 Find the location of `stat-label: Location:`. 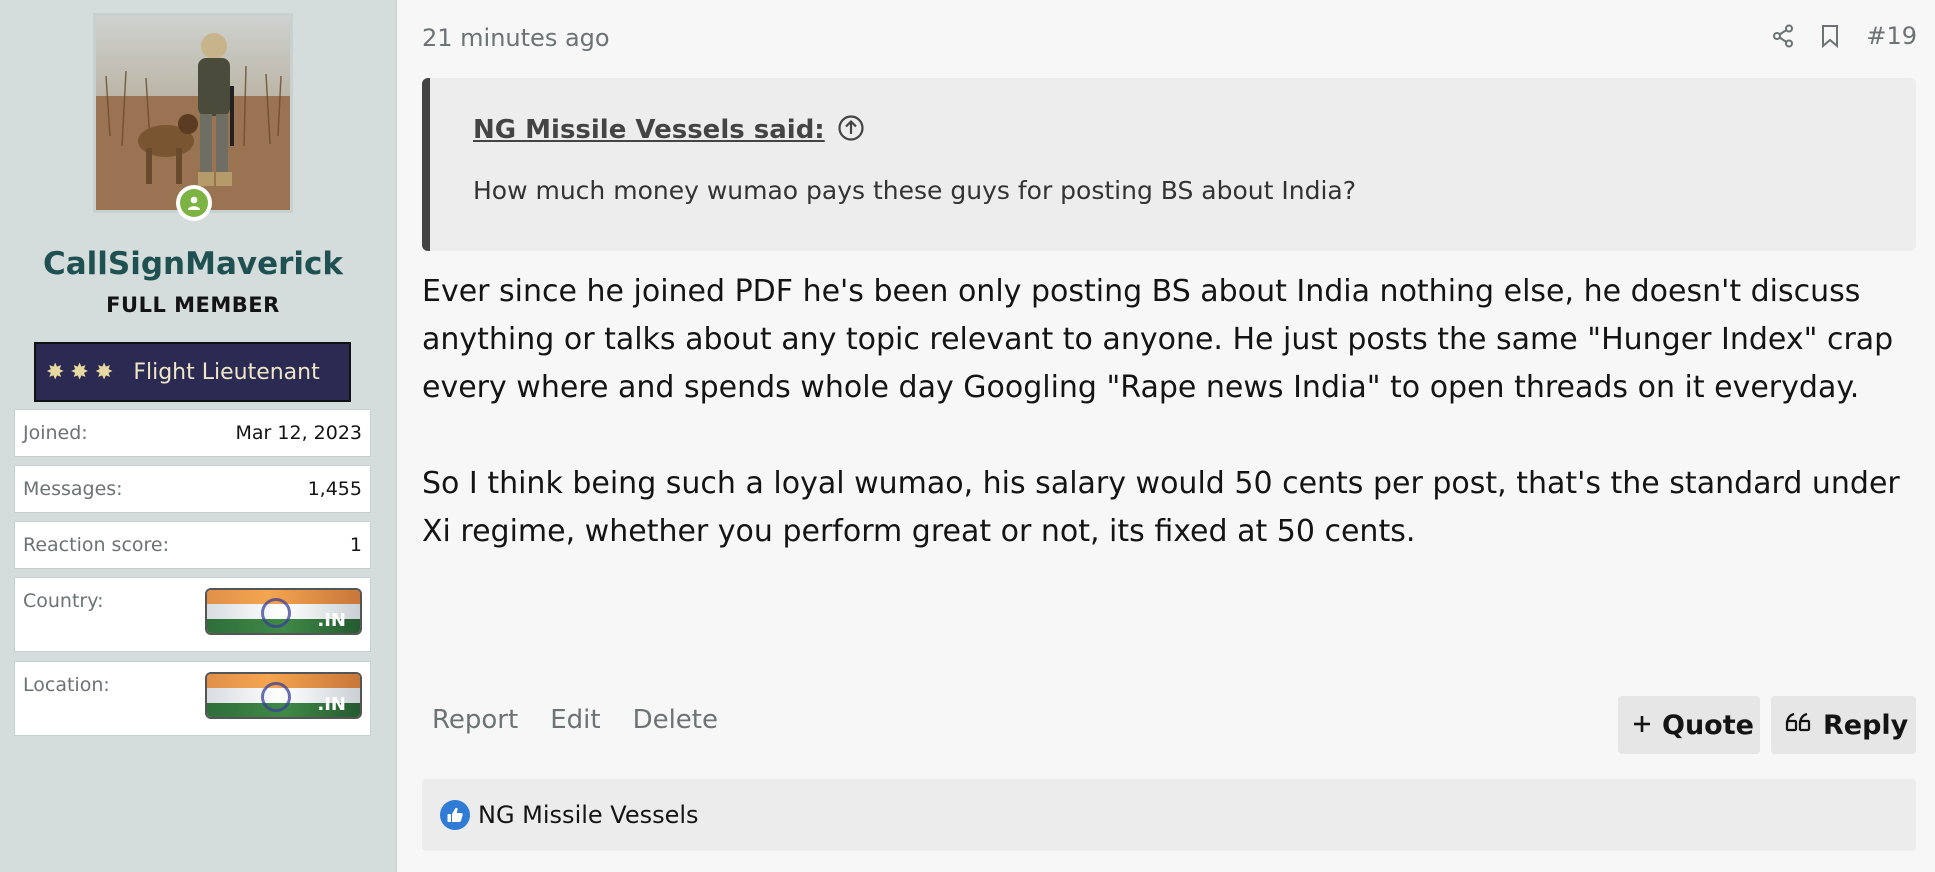

stat-label: Location: is located at coordinates (66, 685).